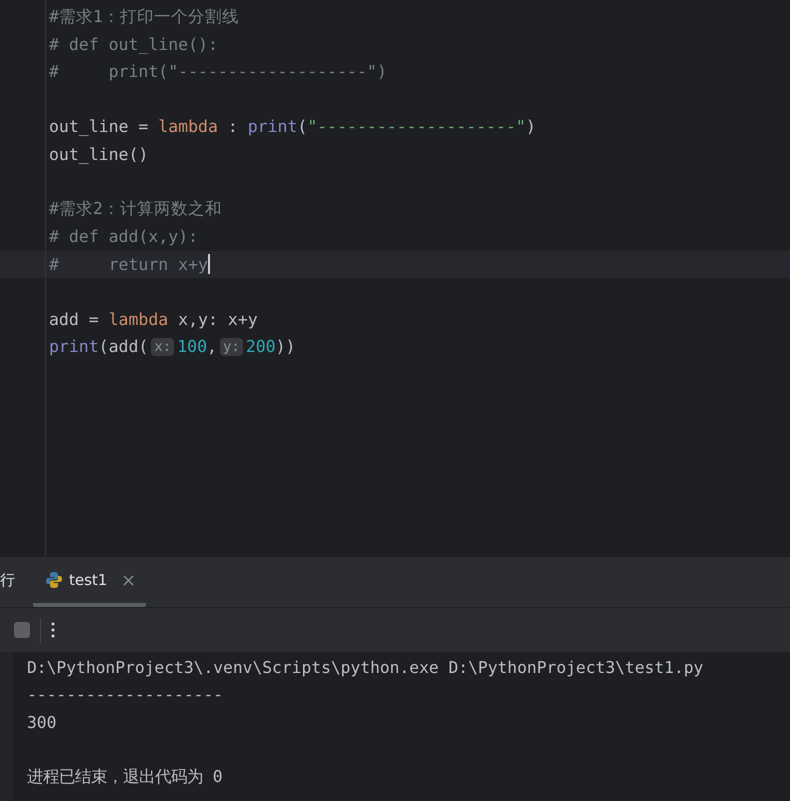 The image size is (790, 801). Describe the element at coordinates (10, 582) in the screenshot. I see `run-tab: 行` at that location.